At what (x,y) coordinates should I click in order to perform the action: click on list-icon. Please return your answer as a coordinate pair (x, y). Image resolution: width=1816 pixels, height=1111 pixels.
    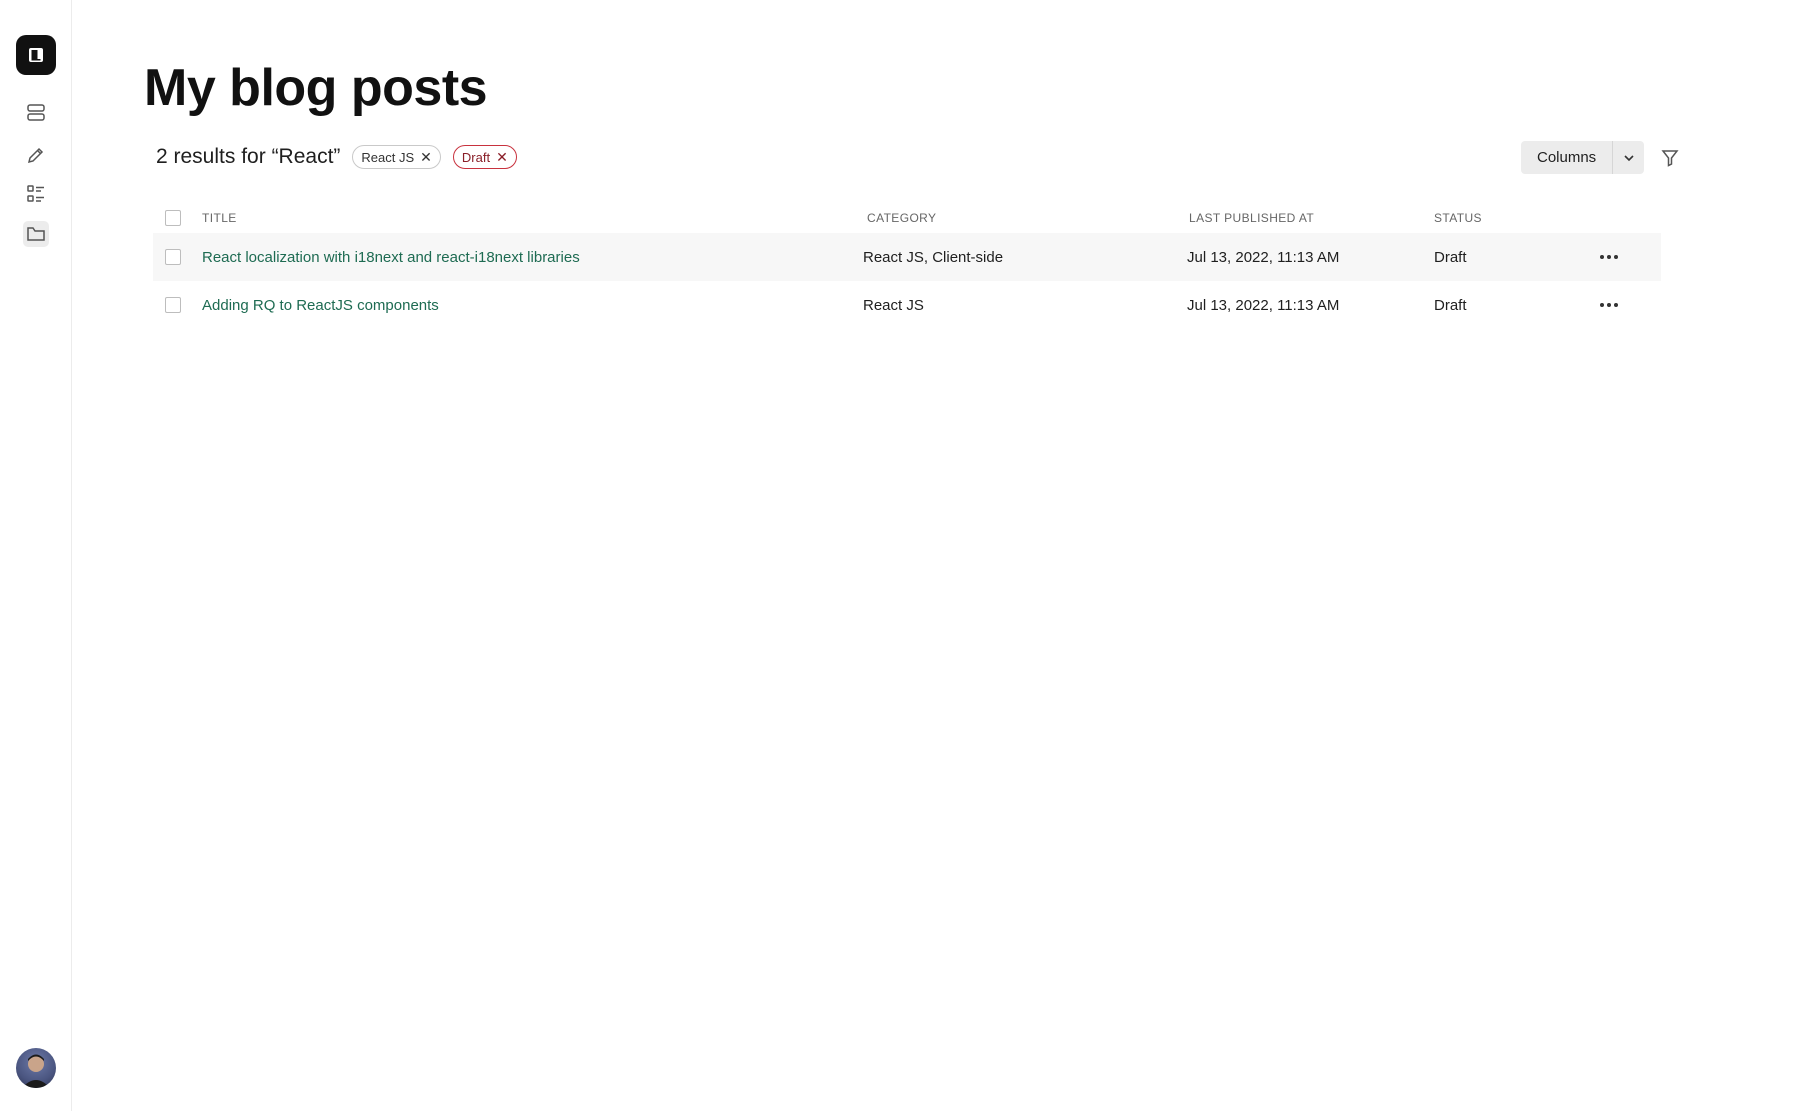
    Looking at the image, I should click on (36, 194).